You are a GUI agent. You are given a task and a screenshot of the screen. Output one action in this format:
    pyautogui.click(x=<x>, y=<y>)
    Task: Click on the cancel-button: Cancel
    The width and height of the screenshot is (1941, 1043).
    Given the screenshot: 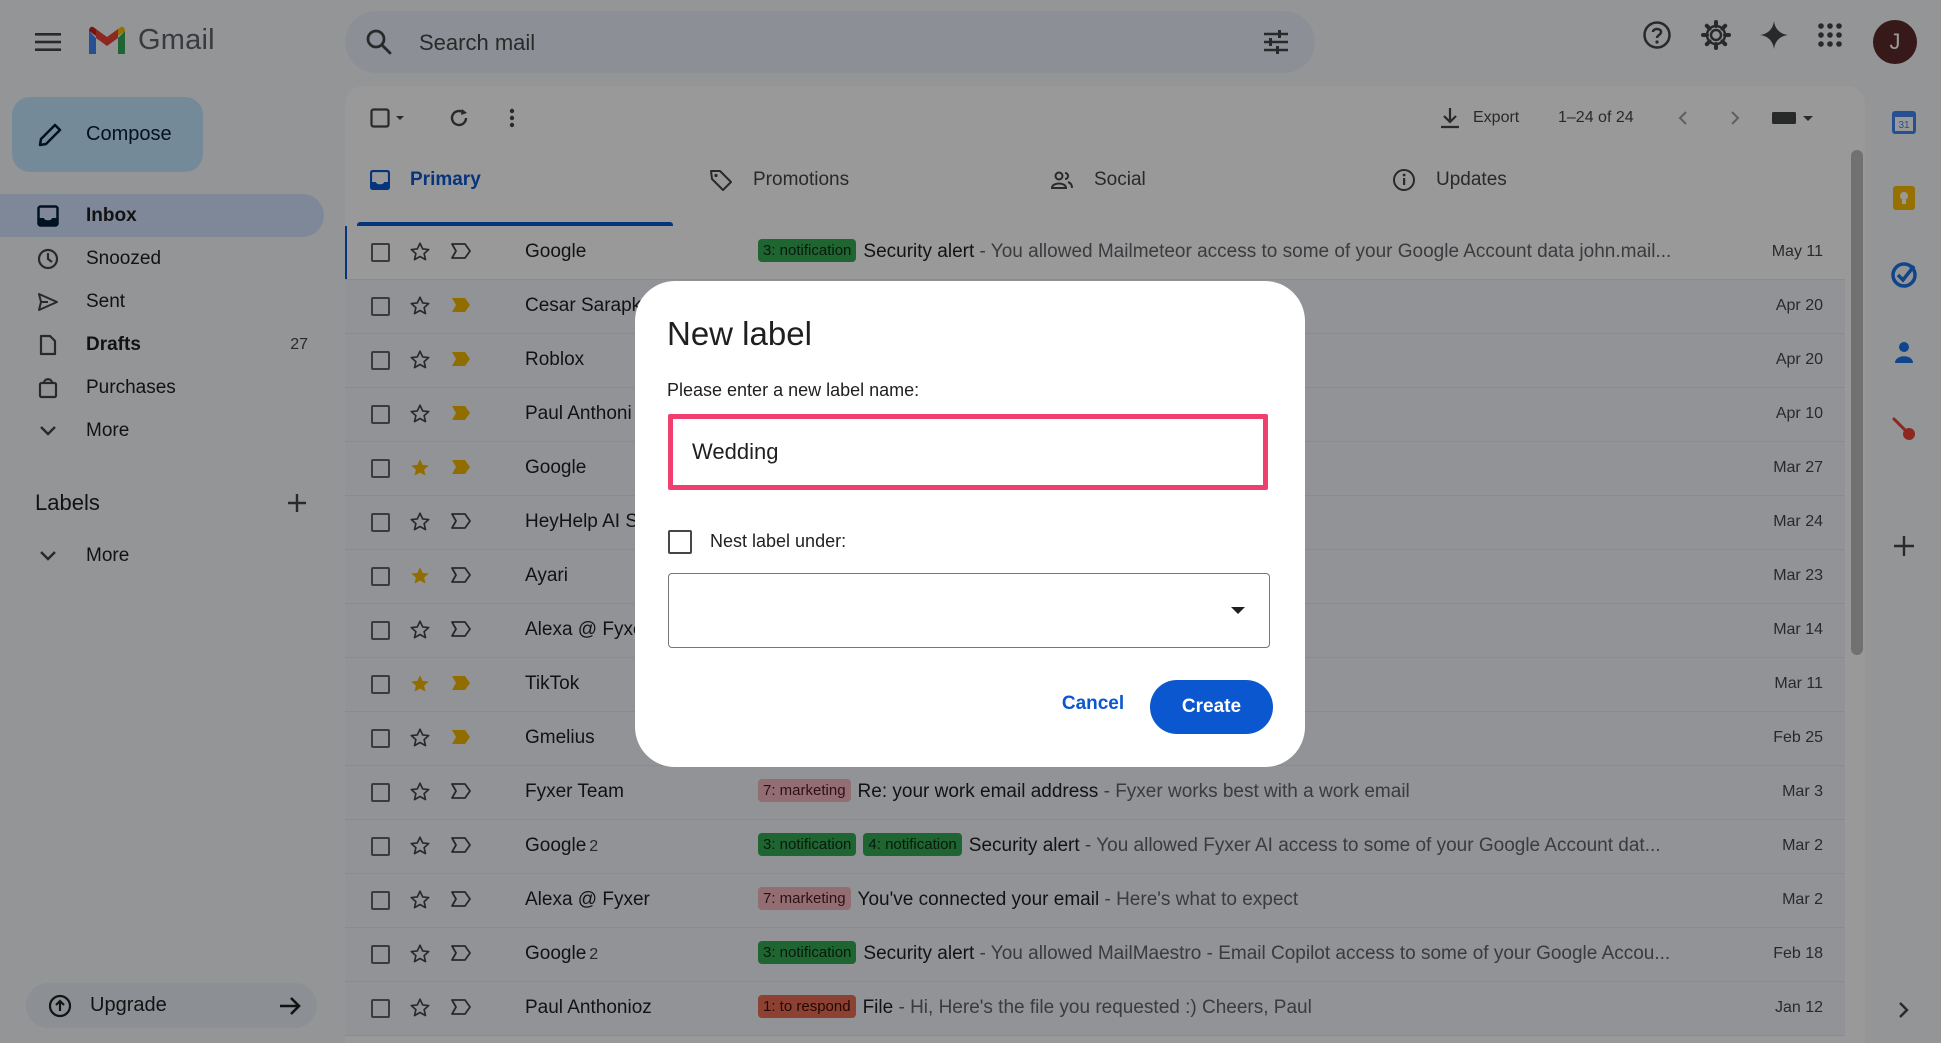 What is the action you would take?
    pyautogui.click(x=1093, y=704)
    